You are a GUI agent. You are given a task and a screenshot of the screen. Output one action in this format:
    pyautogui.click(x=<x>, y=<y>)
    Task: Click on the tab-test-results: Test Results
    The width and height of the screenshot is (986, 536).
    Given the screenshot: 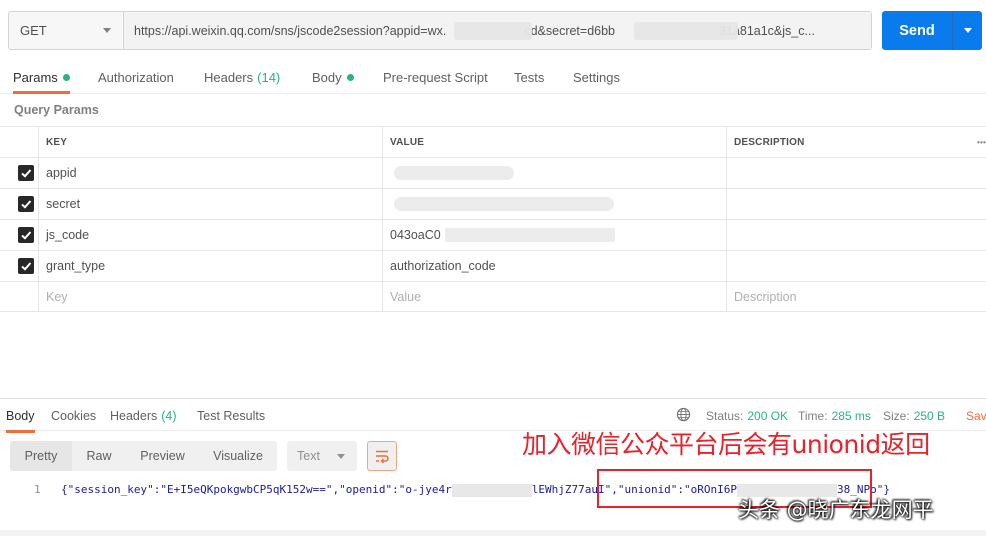 What is the action you would take?
    pyautogui.click(x=231, y=415)
    